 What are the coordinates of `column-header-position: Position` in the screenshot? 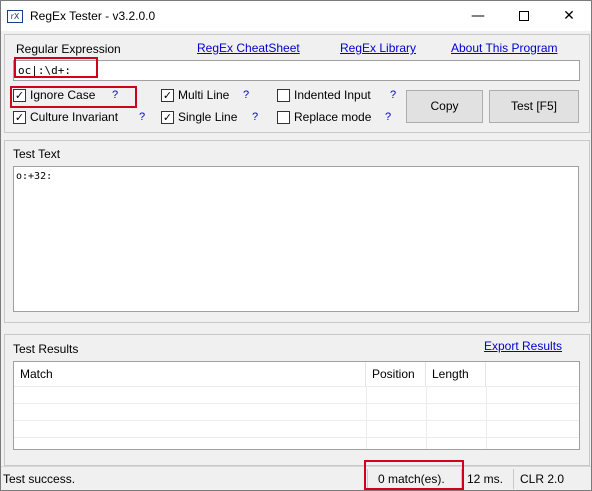 It's located at (396, 374).